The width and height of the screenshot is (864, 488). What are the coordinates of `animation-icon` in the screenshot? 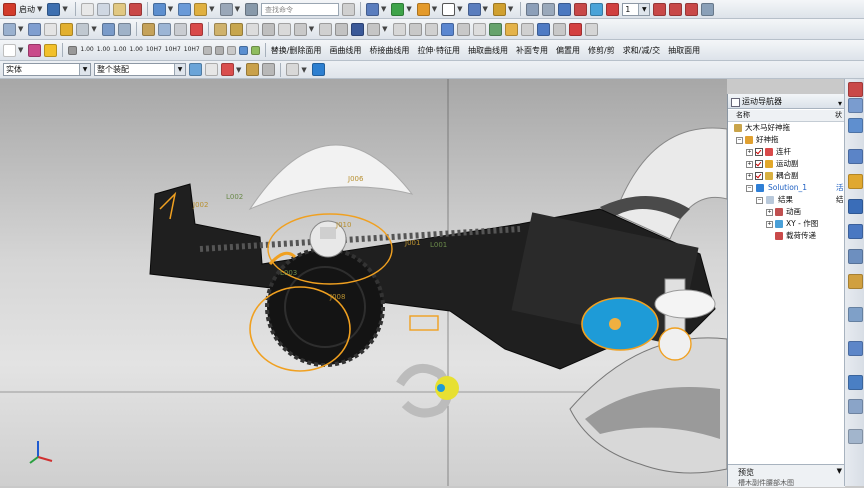 It's located at (565, 9).